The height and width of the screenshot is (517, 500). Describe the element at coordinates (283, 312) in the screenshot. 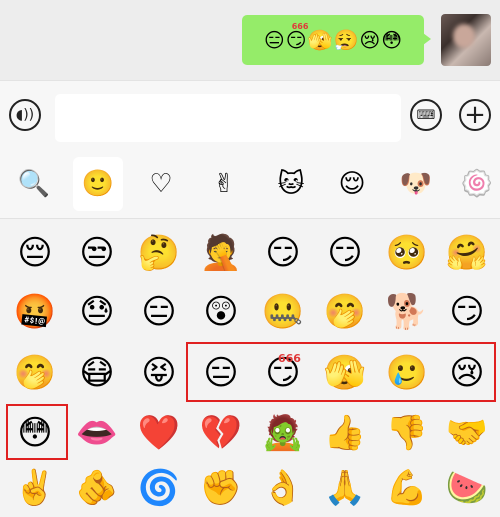

I see `emoji-cell: 🤐` at that location.